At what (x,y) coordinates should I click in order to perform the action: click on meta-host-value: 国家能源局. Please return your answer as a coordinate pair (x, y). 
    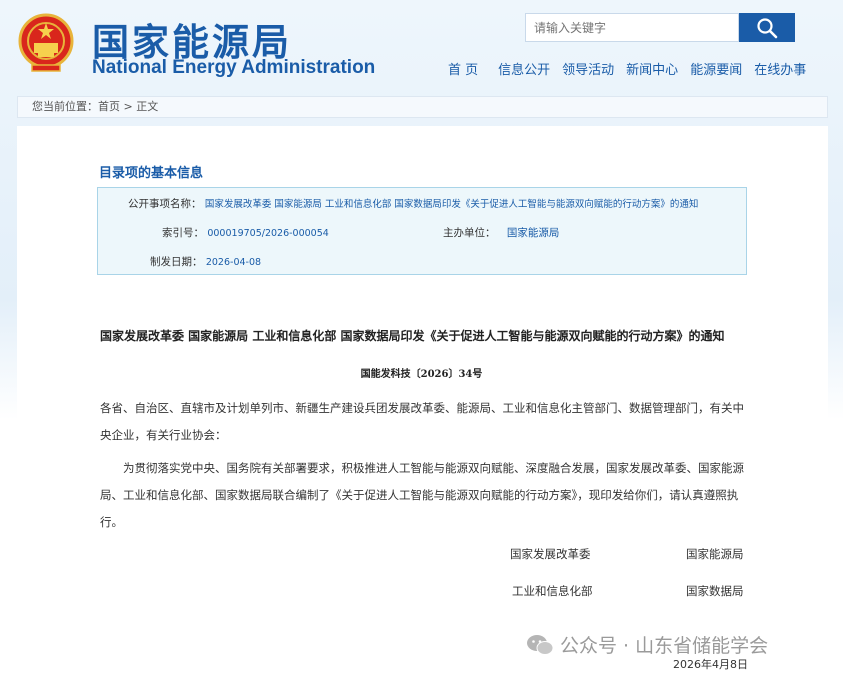
    Looking at the image, I should click on (533, 233).